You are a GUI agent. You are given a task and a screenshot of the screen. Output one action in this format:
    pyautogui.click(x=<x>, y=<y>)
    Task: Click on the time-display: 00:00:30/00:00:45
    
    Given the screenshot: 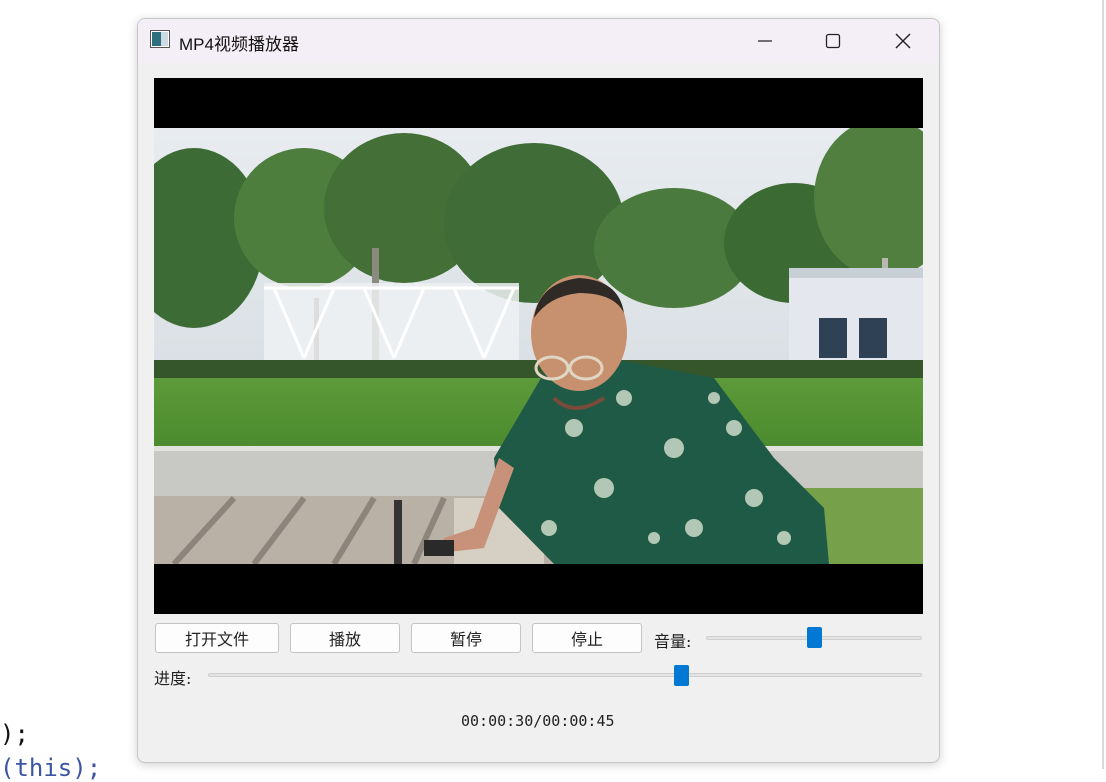 What is the action you would take?
    pyautogui.click(x=538, y=721)
    